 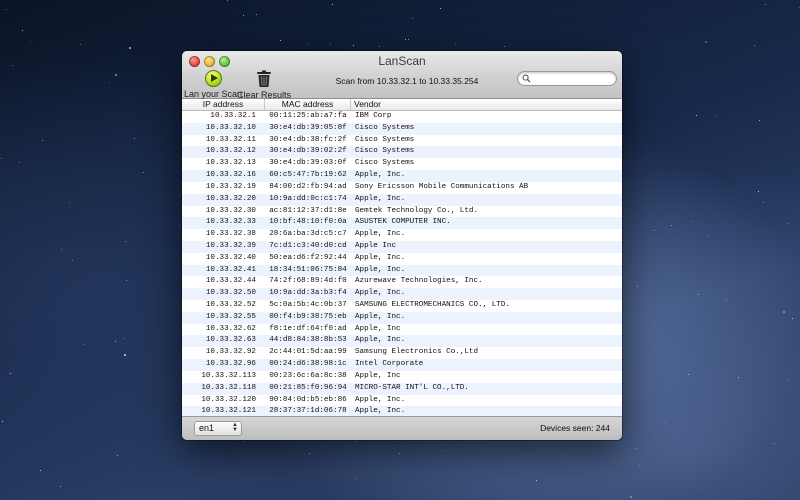 I want to click on vendor-cell: Apple Inc, so click(x=376, y=245).